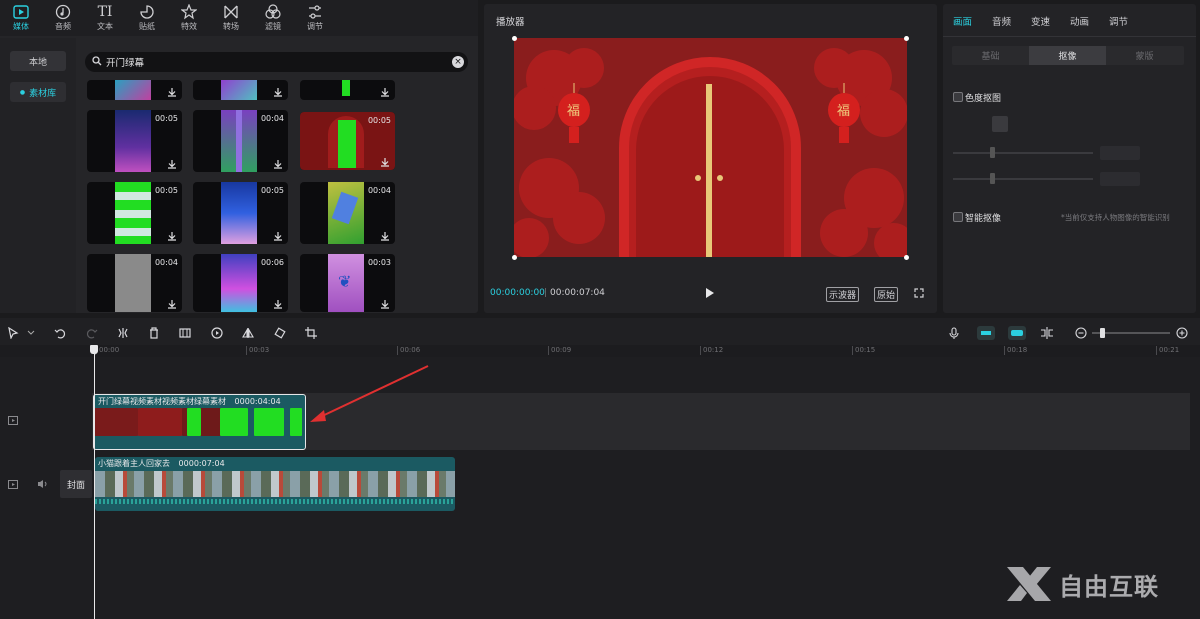 Image resolution: width=1200 pixels, height=619 pixels. I want to click on inspector-tab-adjust: 调节, so click(1118, 21).